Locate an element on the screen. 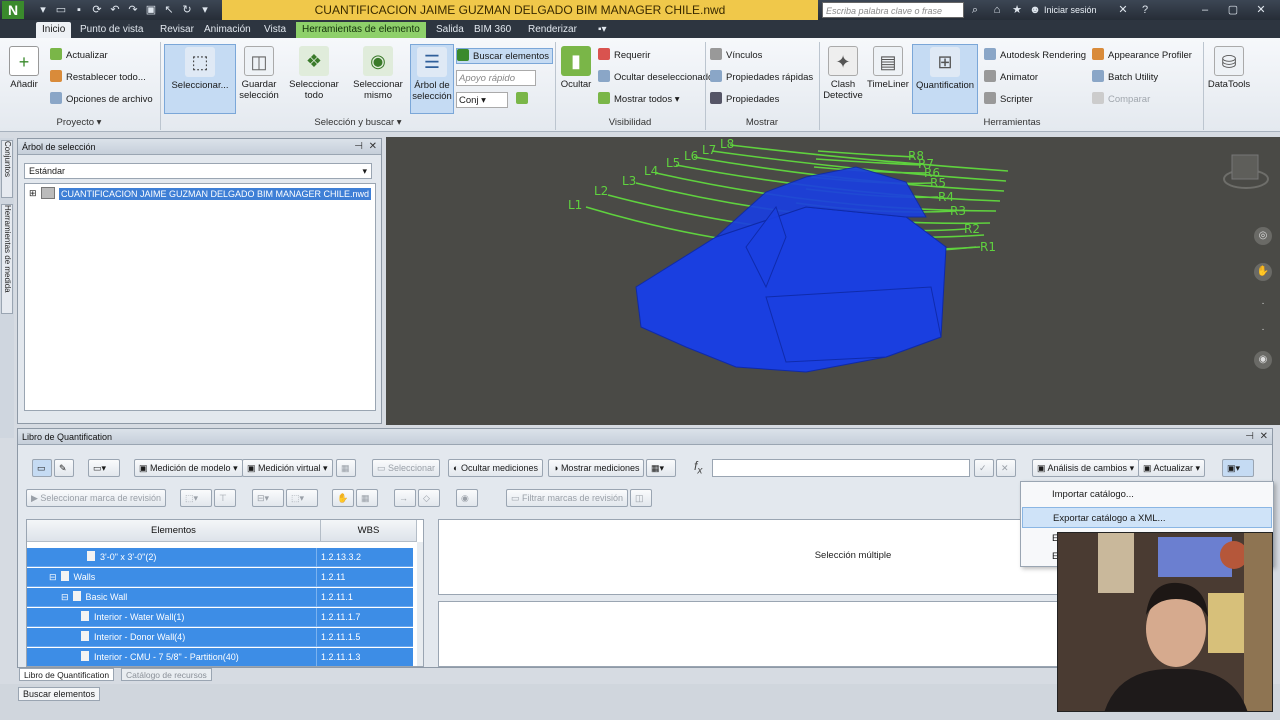 The width and height of the screenshot is (1280, 720). markup-tool-6: ▦ is located at coordinates (367, 498).